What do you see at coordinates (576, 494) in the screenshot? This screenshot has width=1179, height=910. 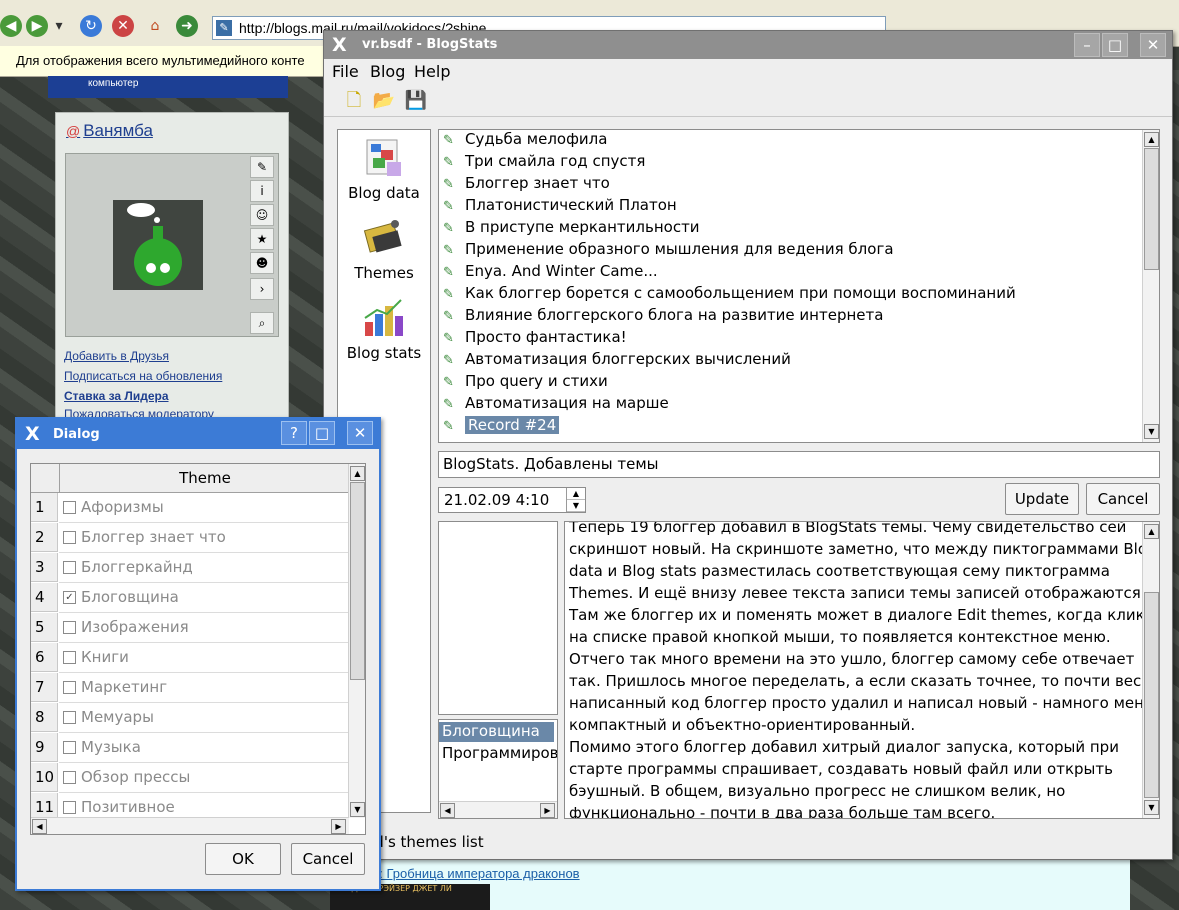 I see `spin-up-icon: ▲` at bounding box center [576, 494].